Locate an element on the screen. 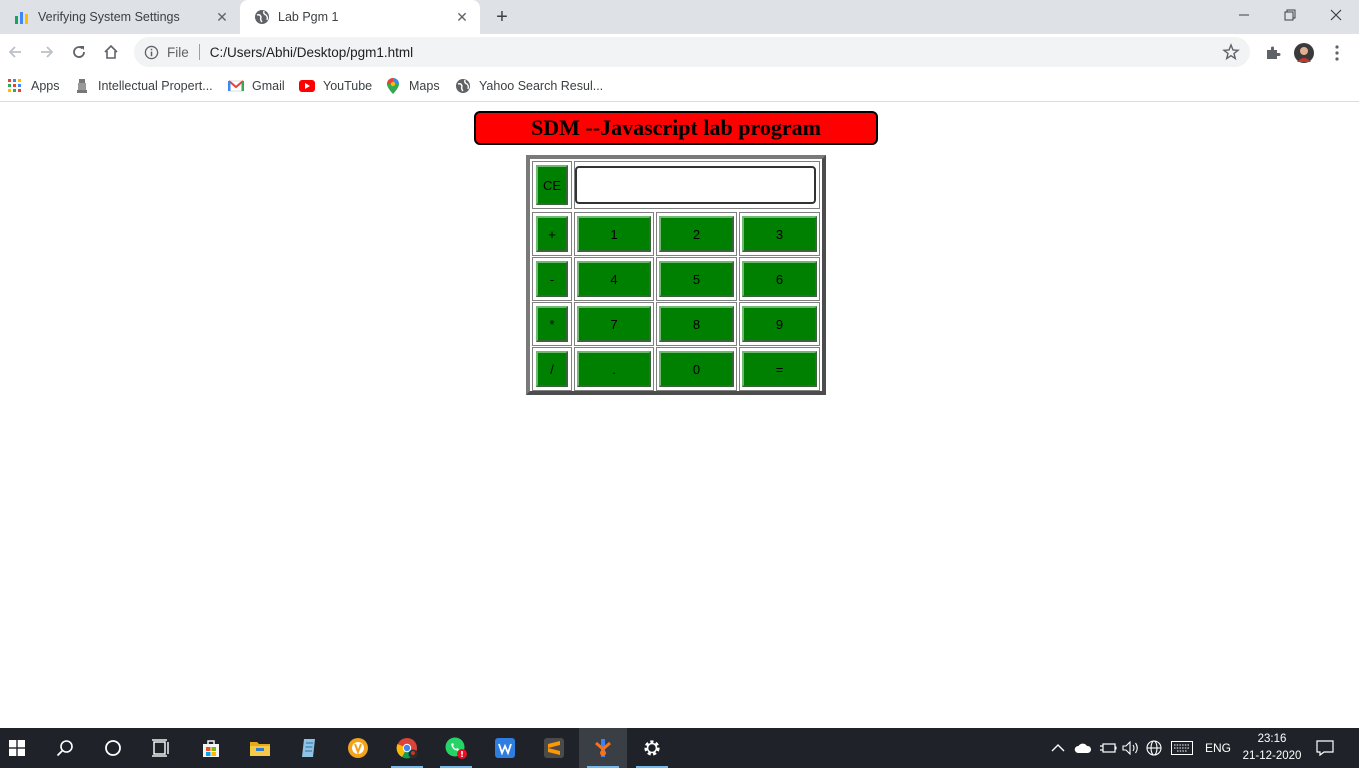 The width and height of the screenshot is (1359, 768). youtube-icon is located at coordinates (307, 86).